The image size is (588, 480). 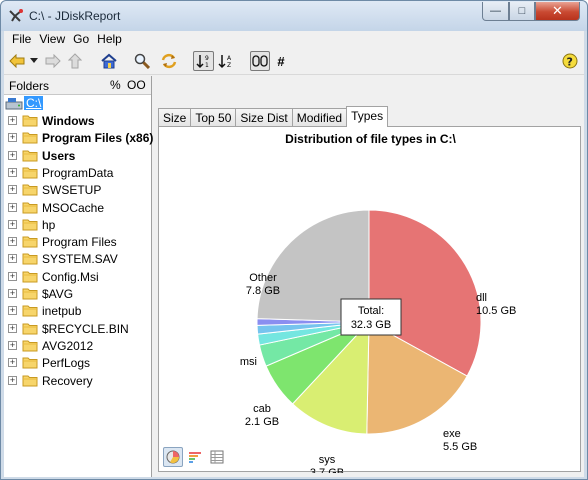 What do you see at coordinates (77, 120) in the screenshot?
I see `tree-folder-item: + Windows` at bounding box center [77, 120].